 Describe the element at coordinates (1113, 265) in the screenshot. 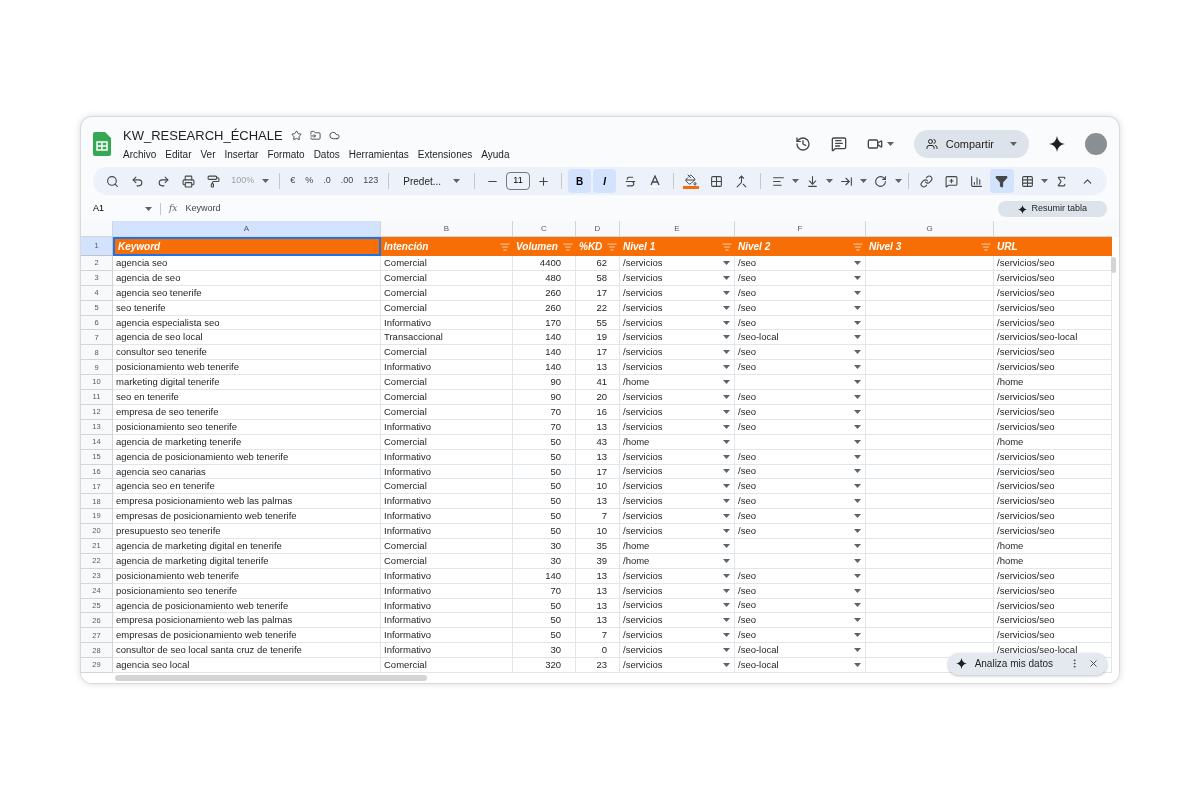

I see `vertical-scrollbar` at that location.